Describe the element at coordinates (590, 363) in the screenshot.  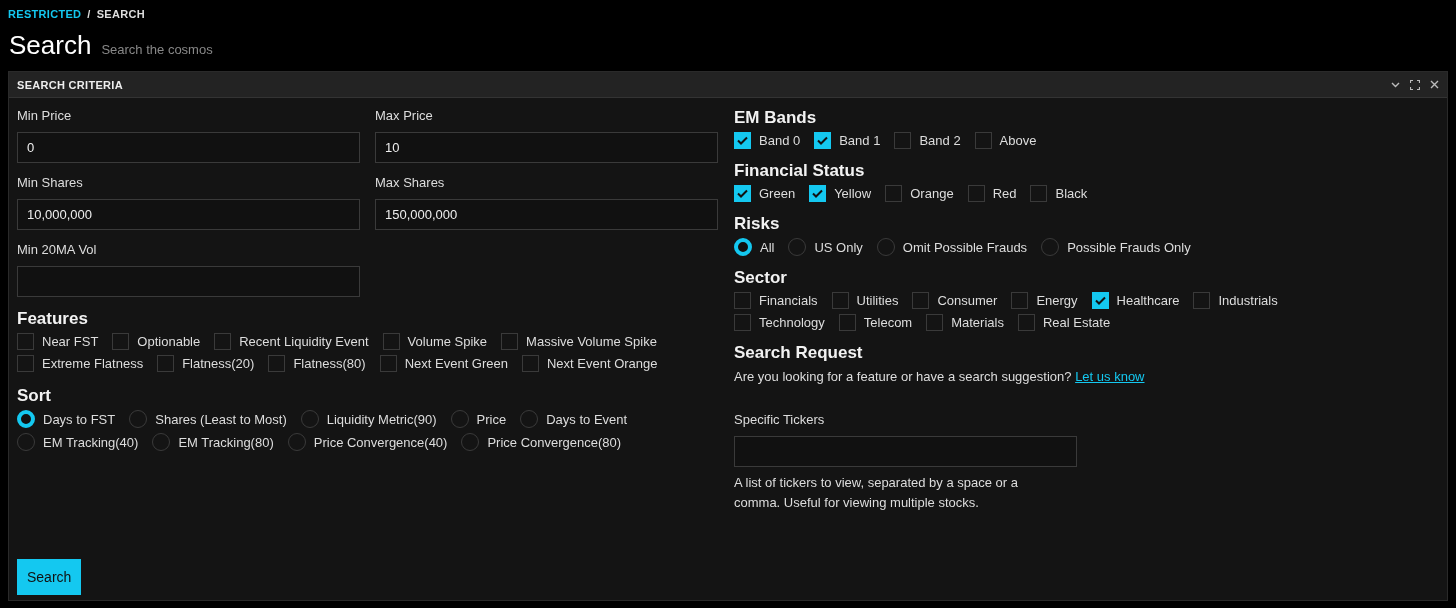
I see `checkbox-option: Next Event Orange` at that location.